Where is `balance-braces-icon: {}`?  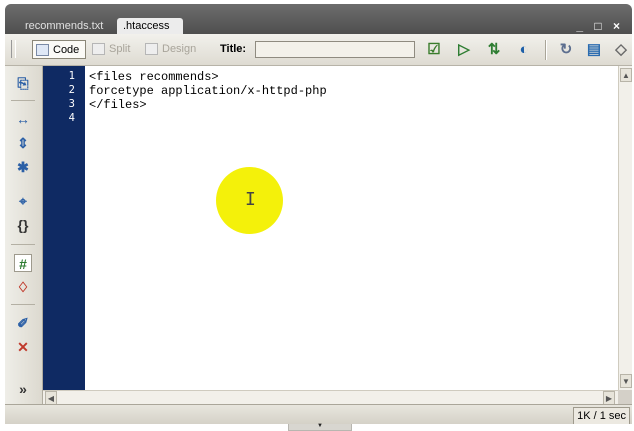
balance-braces-icon: {} is located at coordinates (23, 225).